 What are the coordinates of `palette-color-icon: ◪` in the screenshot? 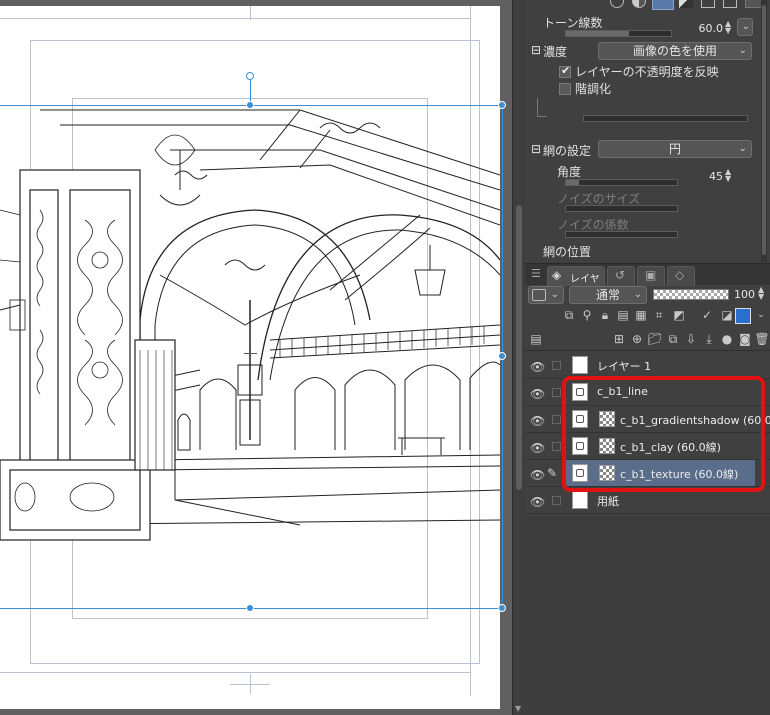 It's located at (727, 315).